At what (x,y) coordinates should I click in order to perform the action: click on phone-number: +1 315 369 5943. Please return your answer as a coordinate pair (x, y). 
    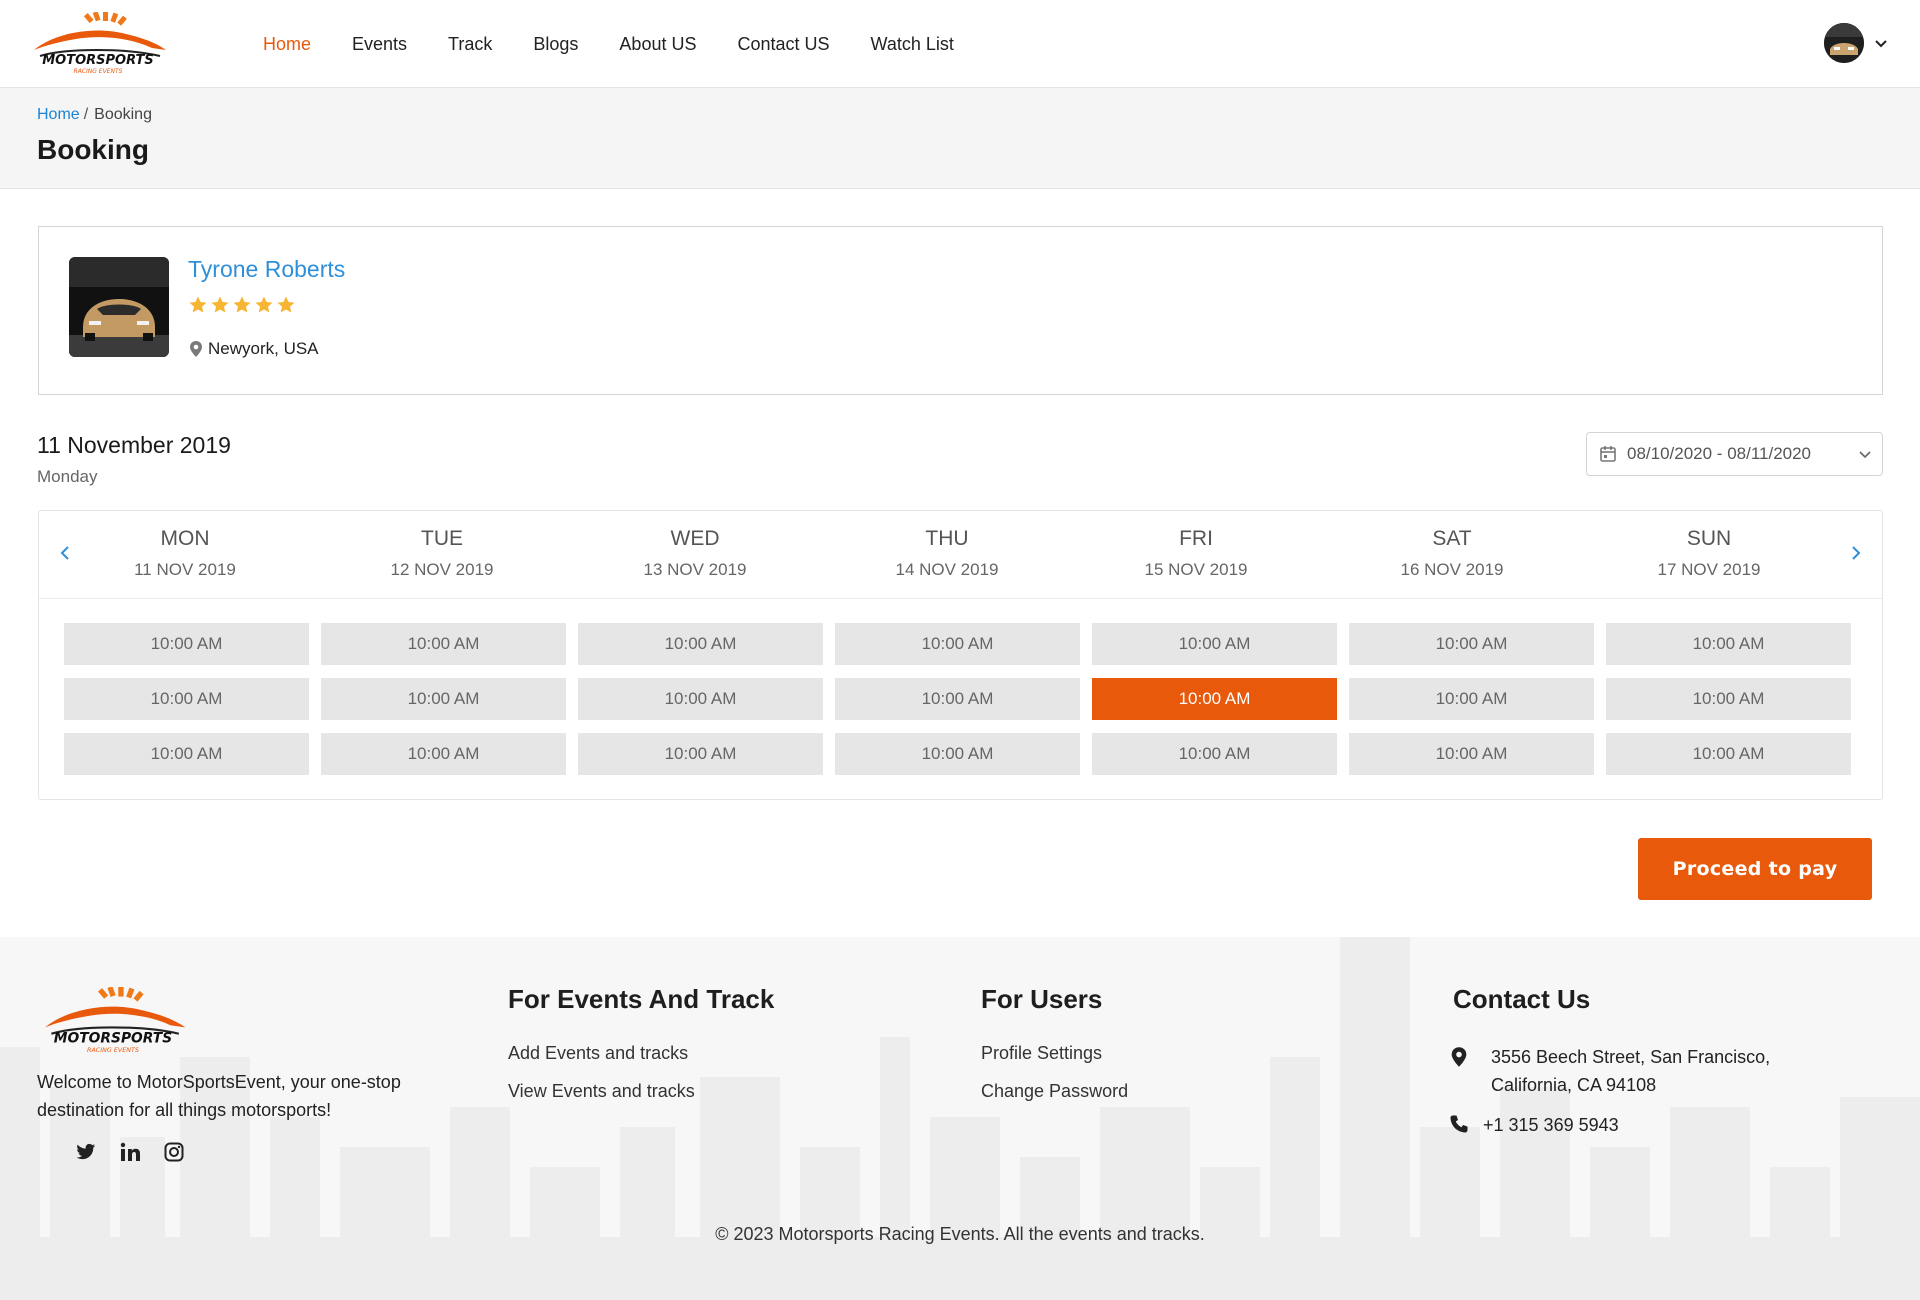
    Looking at the image, I should click on (1551, 1126).